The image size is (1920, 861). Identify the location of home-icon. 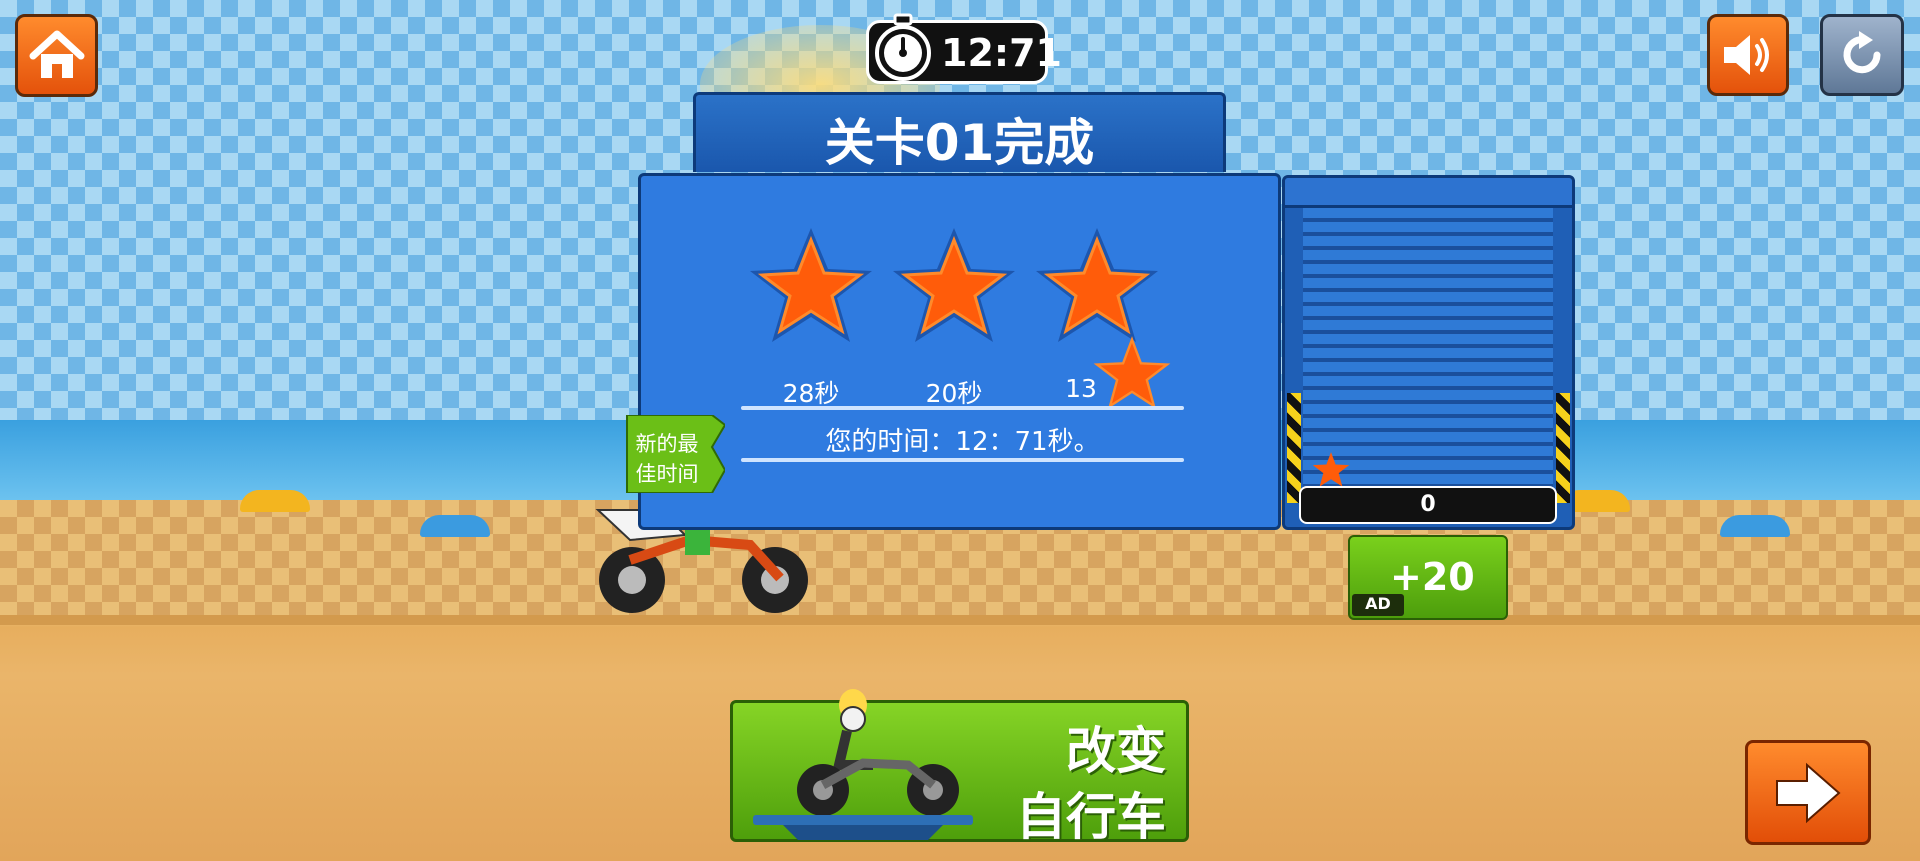
(56, 55).